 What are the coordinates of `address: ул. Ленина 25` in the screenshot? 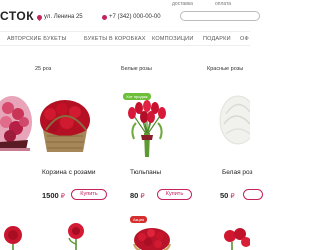 It's located at (59, 17).